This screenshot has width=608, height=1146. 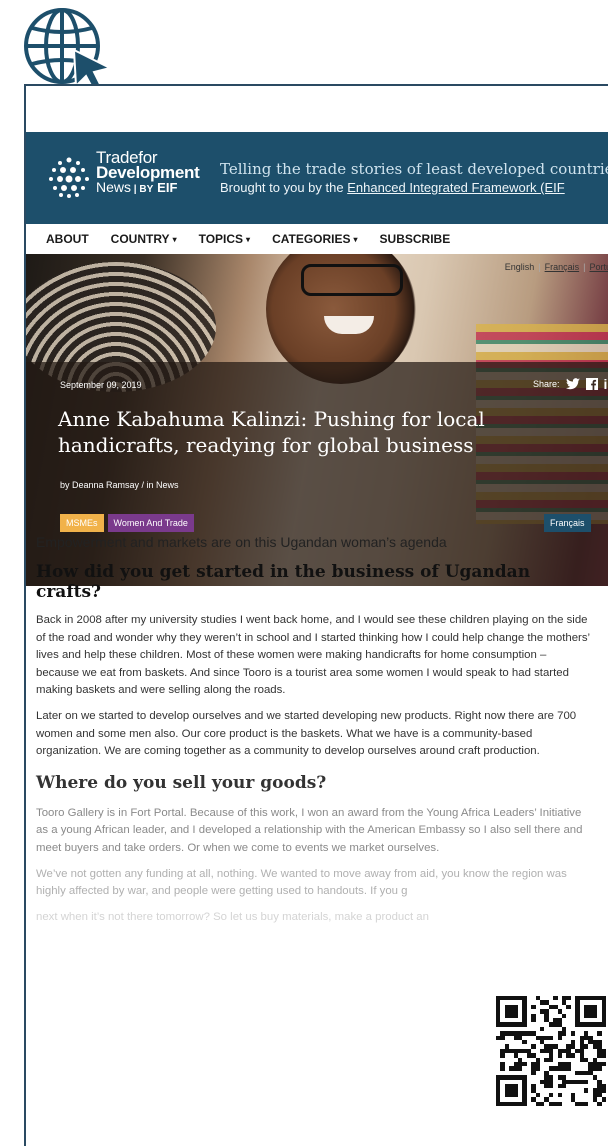 What do you see at coordinates (181, 782) in the screenshot?
I see `question-heading-2: Where do you sell your goods?` at bounding box center [181, 782].